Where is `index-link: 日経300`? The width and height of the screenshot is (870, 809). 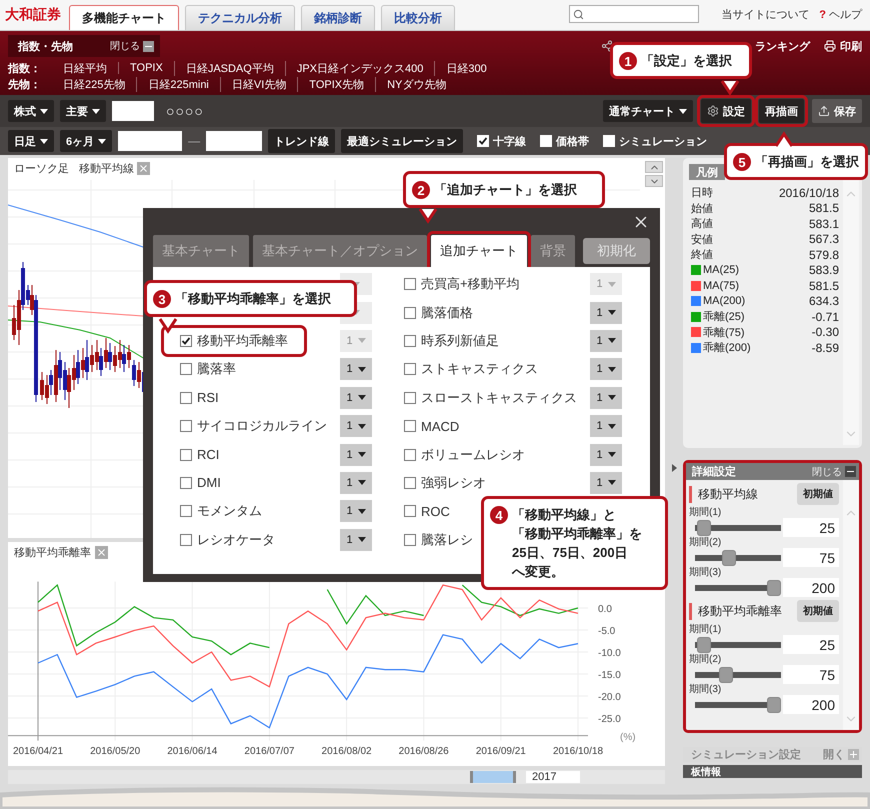
index-link: 日経300 is located at coordinates (466, 68).